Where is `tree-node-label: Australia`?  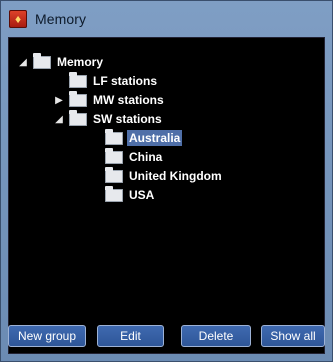
tree-node-label: Australia is located at coordinates (155, 138).